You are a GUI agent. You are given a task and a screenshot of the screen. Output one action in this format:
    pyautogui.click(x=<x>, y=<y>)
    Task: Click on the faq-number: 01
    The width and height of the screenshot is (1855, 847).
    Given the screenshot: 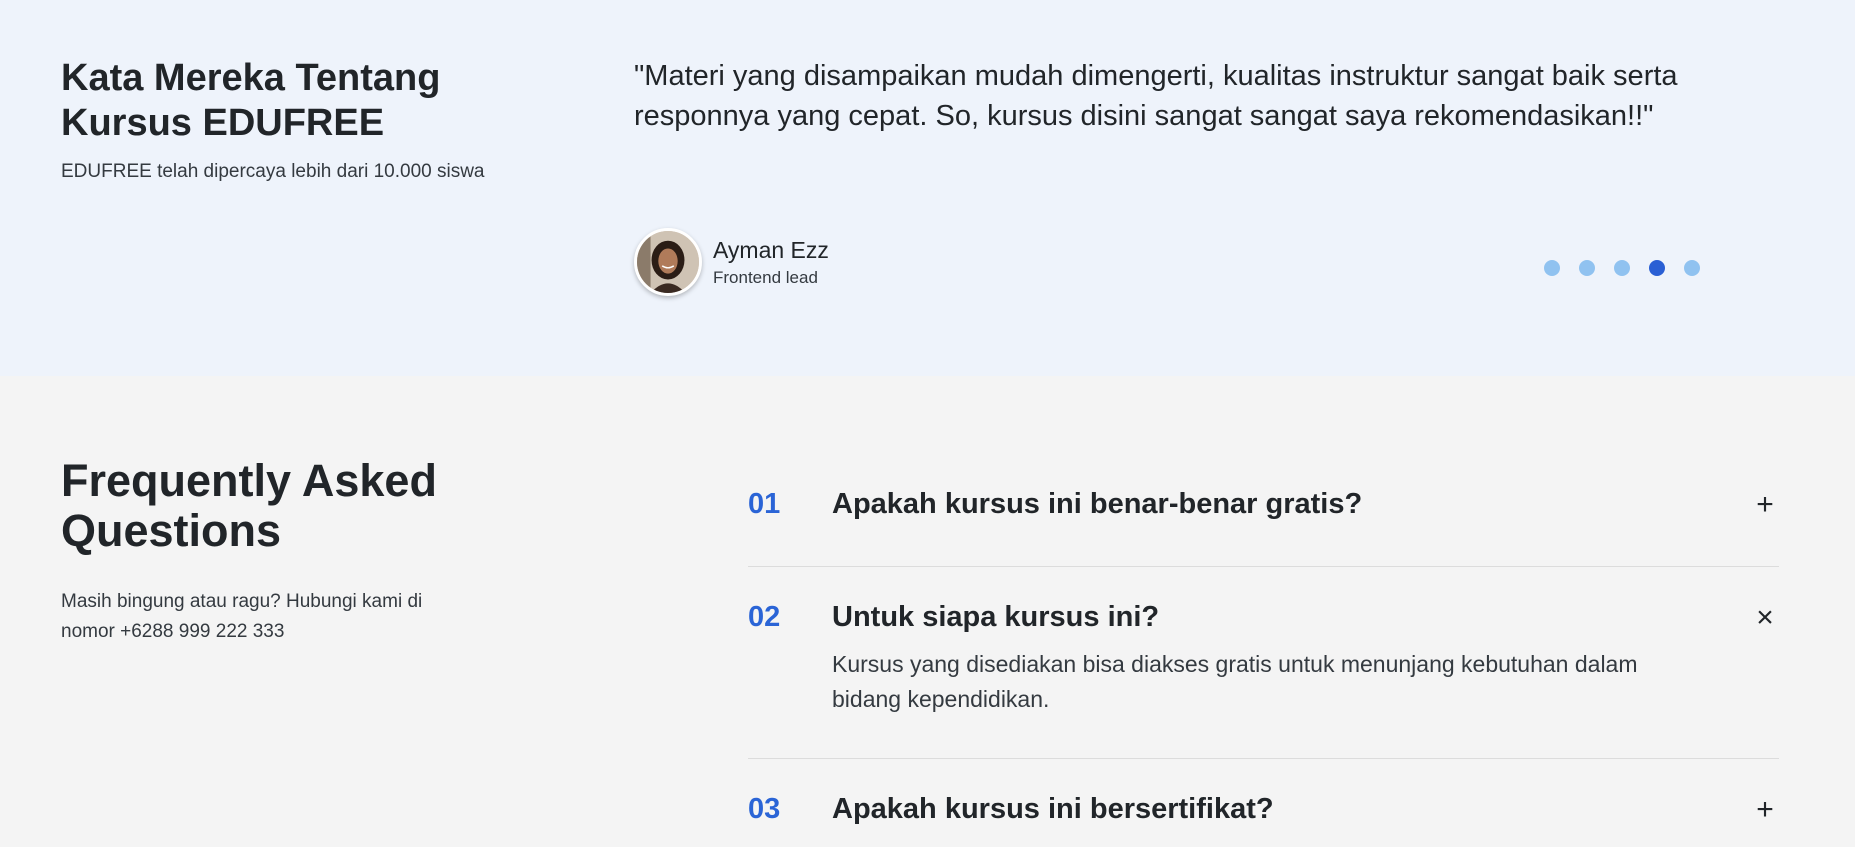 What is the action you would take?
    pyautogui.click(x=764, y=504)
    